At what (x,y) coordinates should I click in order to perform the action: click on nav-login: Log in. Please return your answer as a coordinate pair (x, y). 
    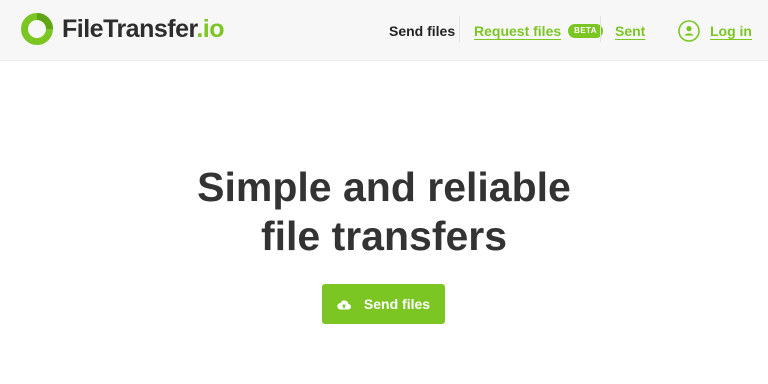
    Looking at the image, I should click on (715, 30).